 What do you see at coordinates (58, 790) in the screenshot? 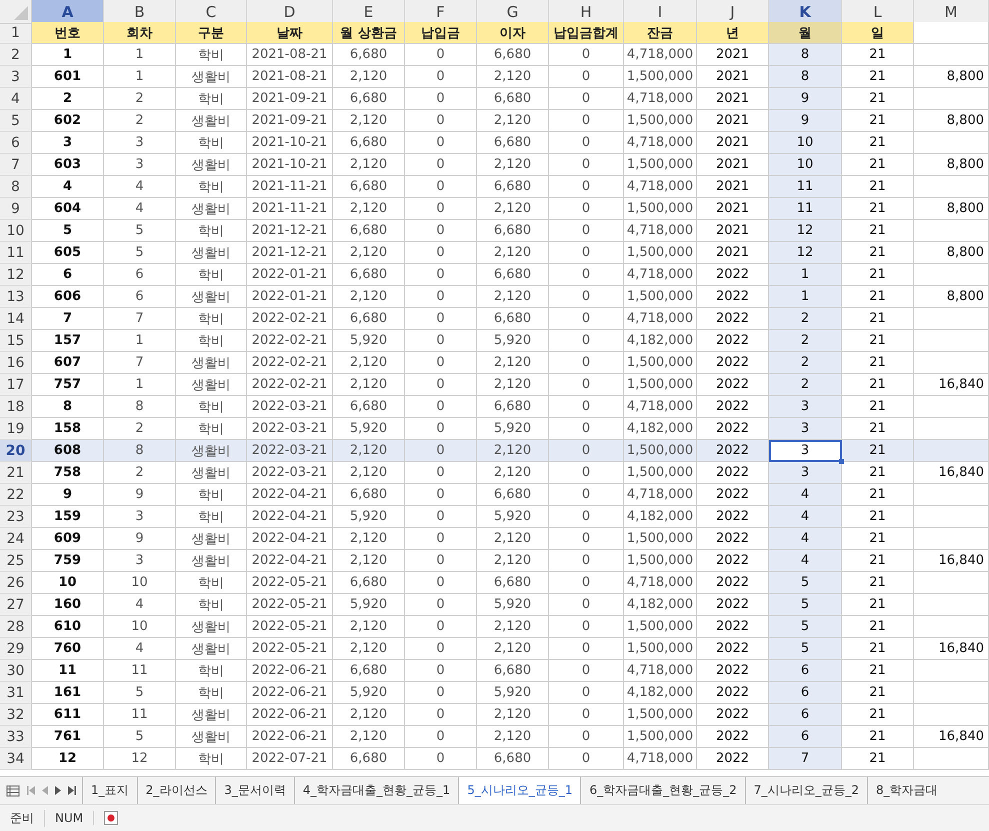
I see `next-sheet-icon` at bounding box center [58, 790].